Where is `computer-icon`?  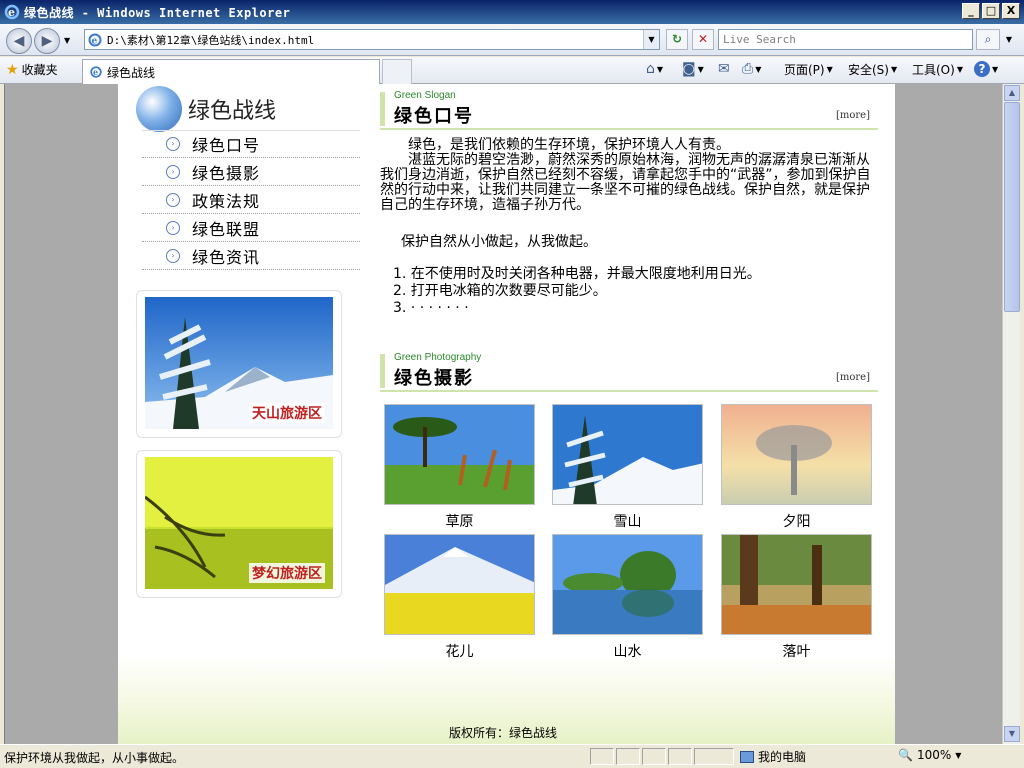 computer-icon is located at coordinates (747, 756).